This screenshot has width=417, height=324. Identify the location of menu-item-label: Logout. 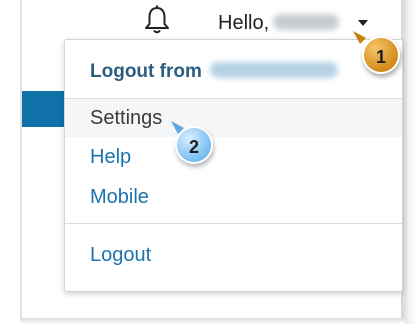
(121, 255).